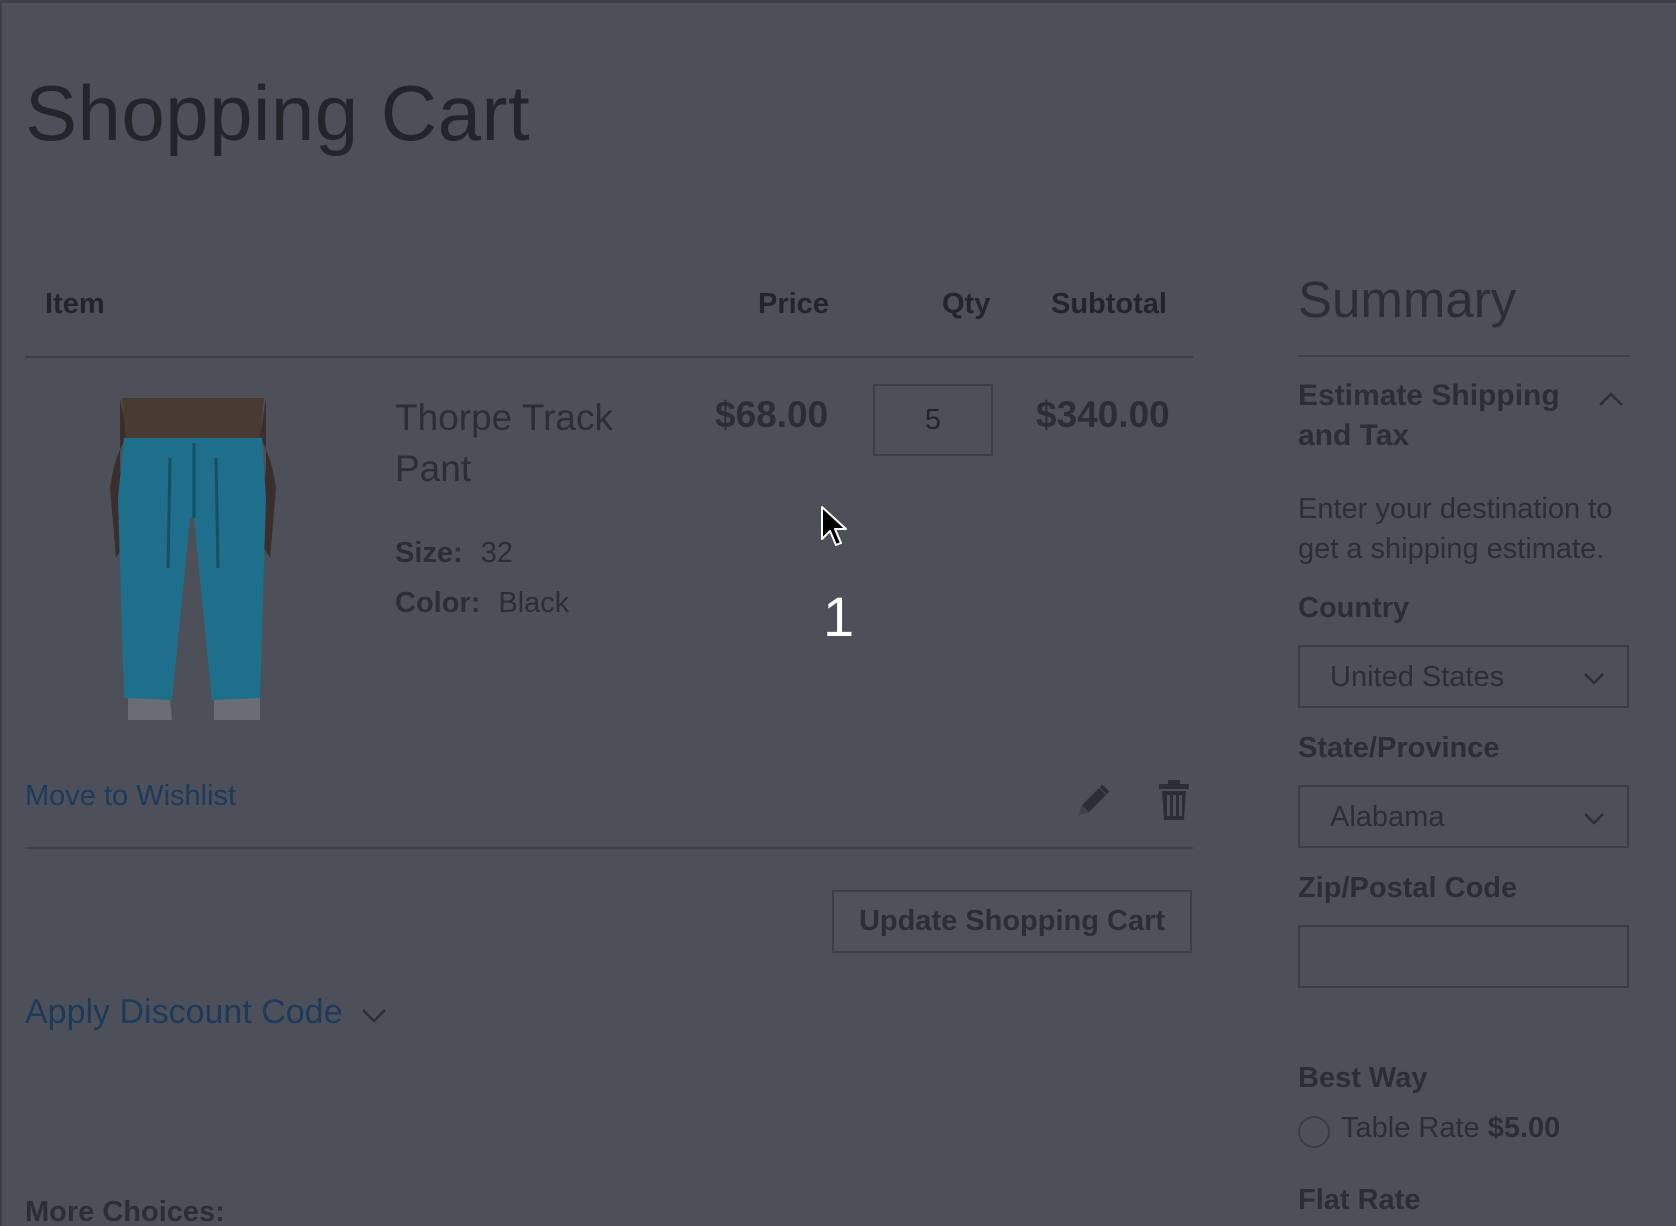 This screenshot has width=1676, height=1226. What do you see at coordinates (429, 553) in the screenshot?
I see `option-label: Size:` at bounding box center [429, 553].